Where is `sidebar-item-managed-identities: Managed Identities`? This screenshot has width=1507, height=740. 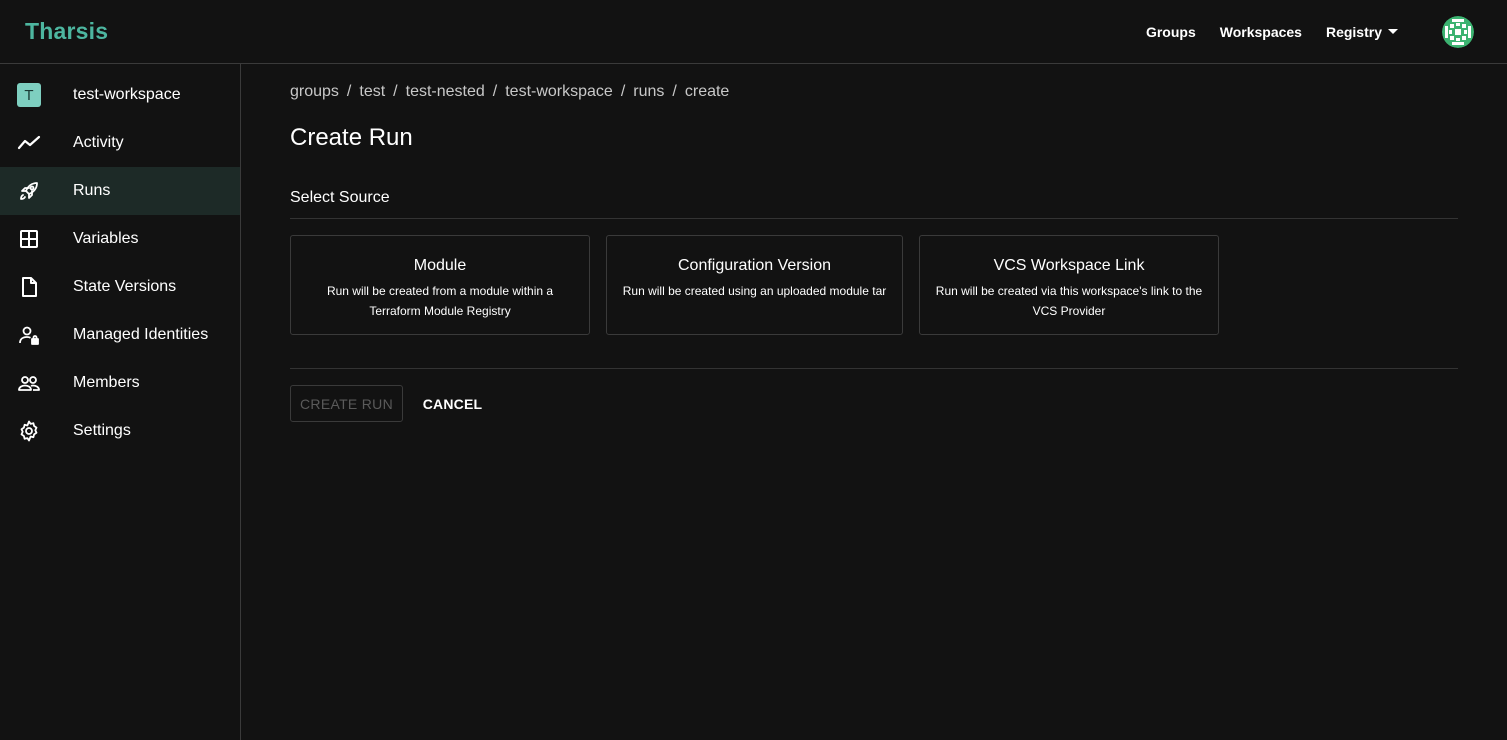 sidebar-item-managed-identities: Managed Identities is located at coordinates (120, 335).